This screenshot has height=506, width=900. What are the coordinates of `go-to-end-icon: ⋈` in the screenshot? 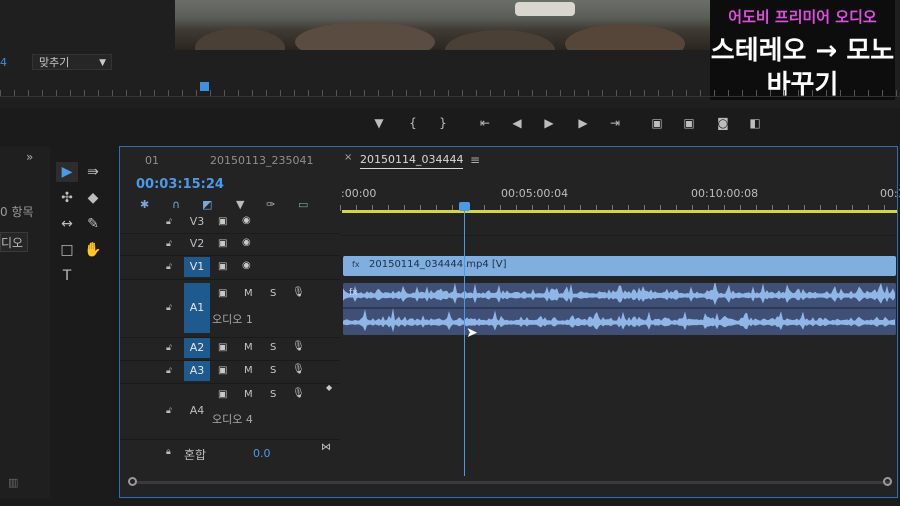 It's located at (326, 447).